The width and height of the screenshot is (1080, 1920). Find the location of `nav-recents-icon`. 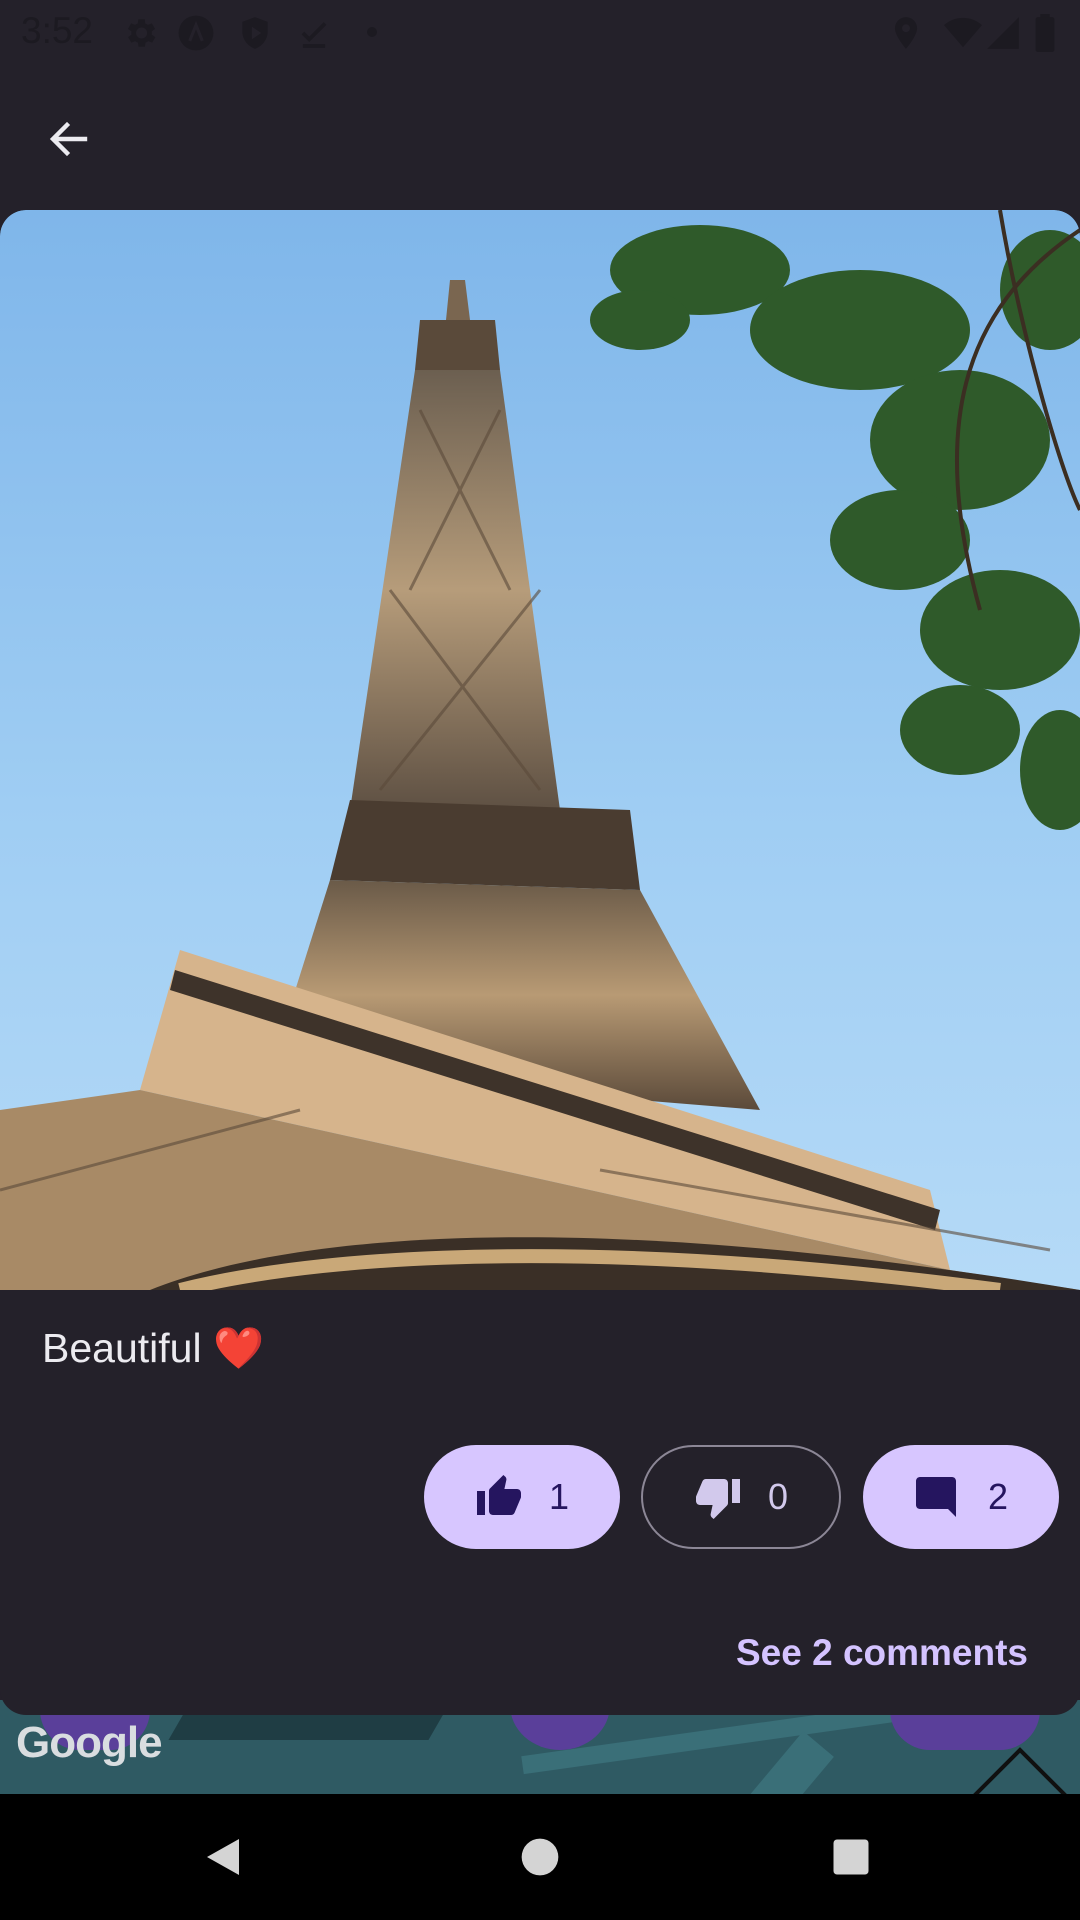

nav-recents-icon is located at coordinates (851, 1857).